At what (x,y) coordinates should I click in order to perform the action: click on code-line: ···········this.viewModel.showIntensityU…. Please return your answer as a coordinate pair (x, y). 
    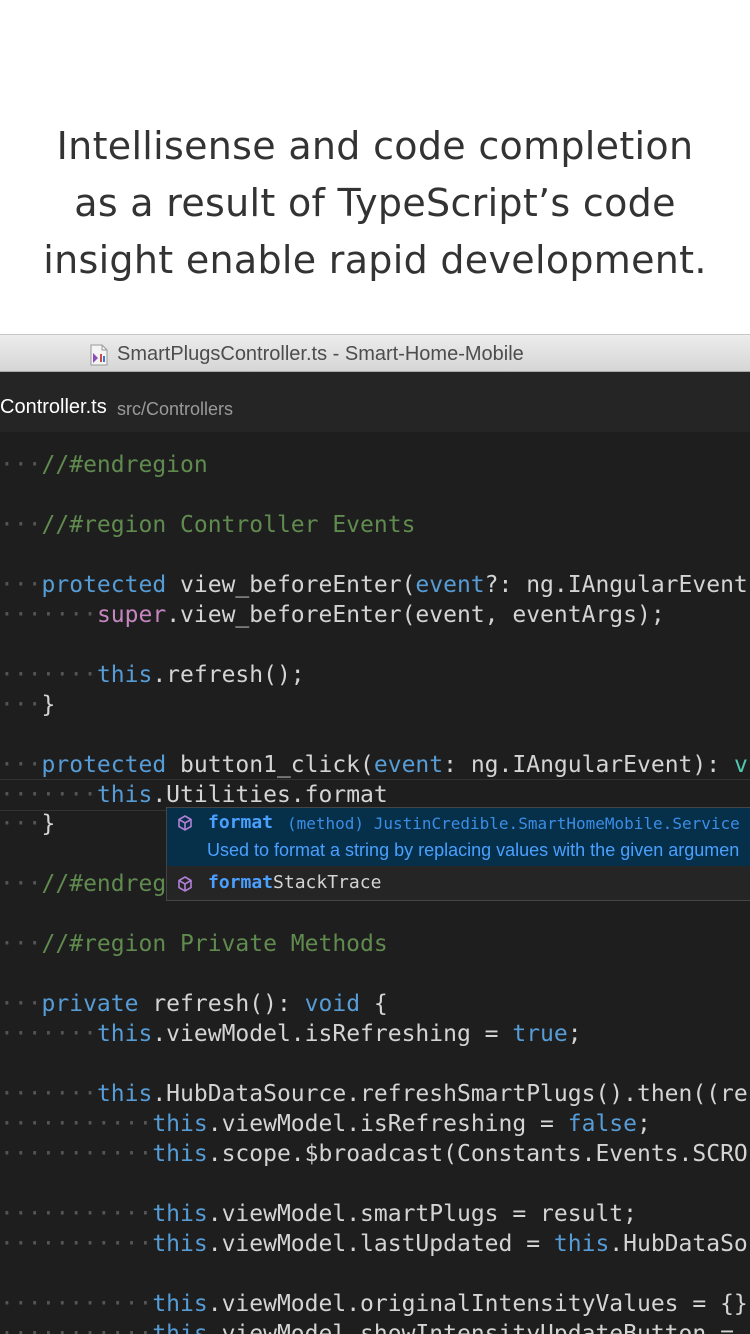
    Looking at the image, I should click on (374, 1327).